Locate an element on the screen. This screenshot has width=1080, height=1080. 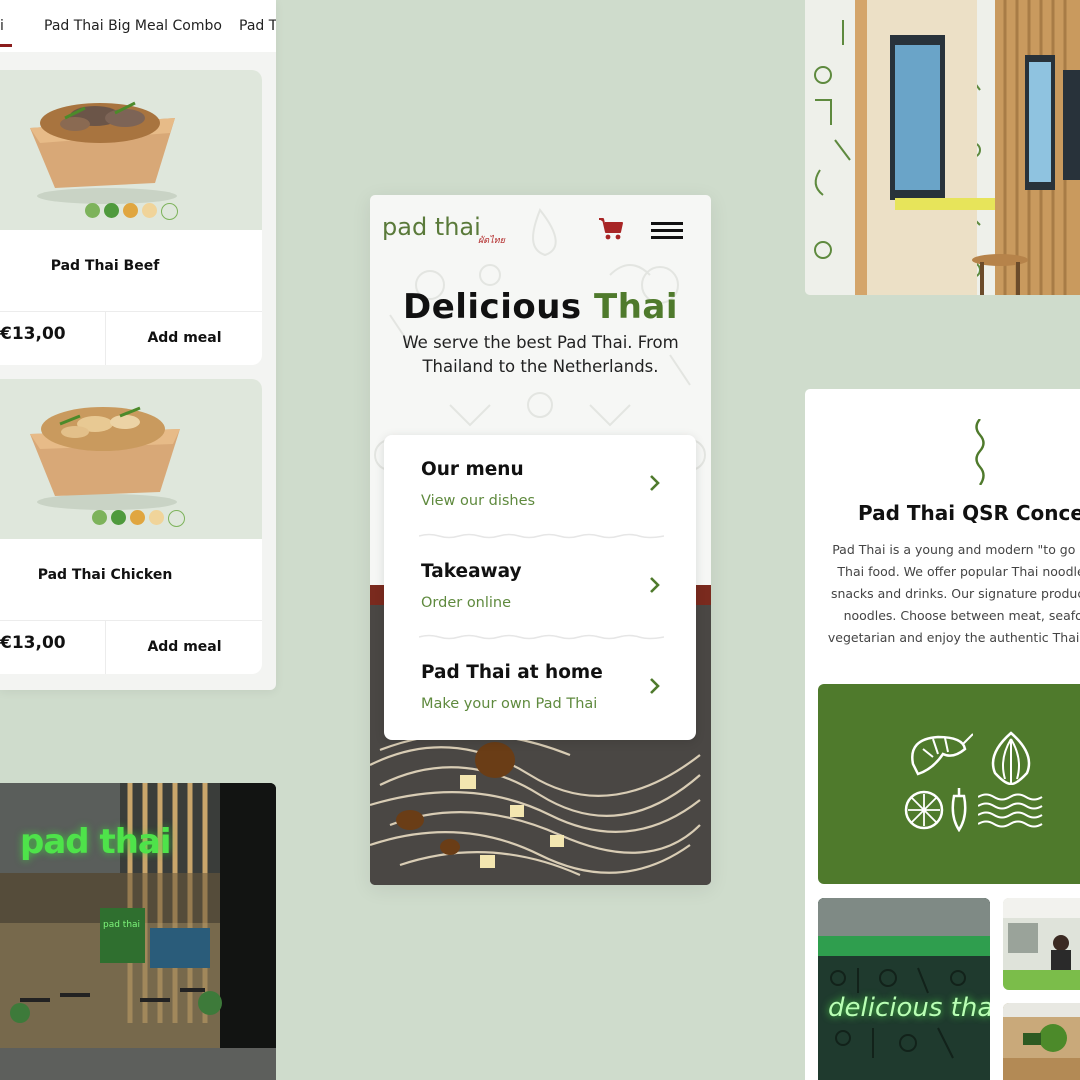
brand-logo-thai: ผัดไทย is located at coordinates (491, 241).